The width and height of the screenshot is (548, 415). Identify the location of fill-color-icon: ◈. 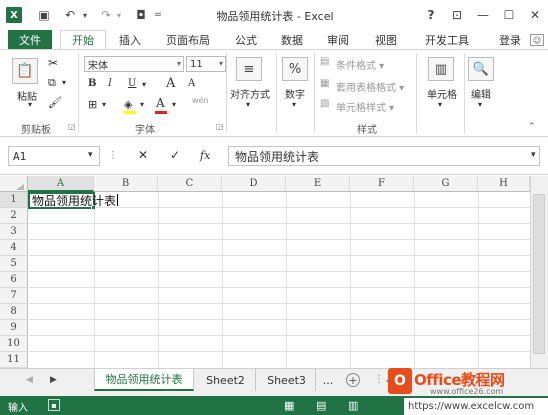
(128, 104).